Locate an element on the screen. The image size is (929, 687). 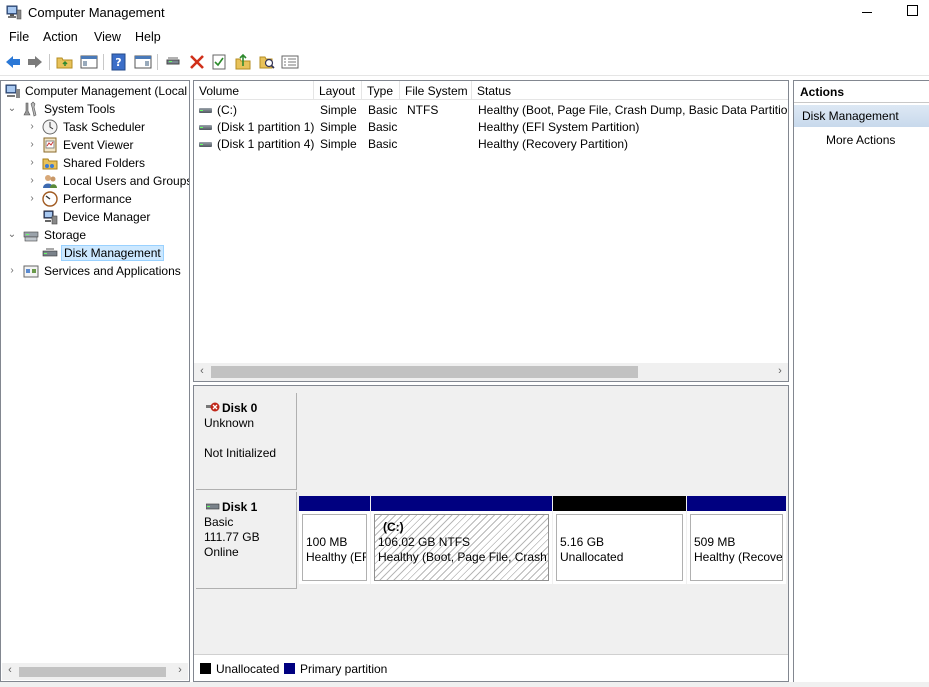
maximize-button is located at coordinates (912, 10).